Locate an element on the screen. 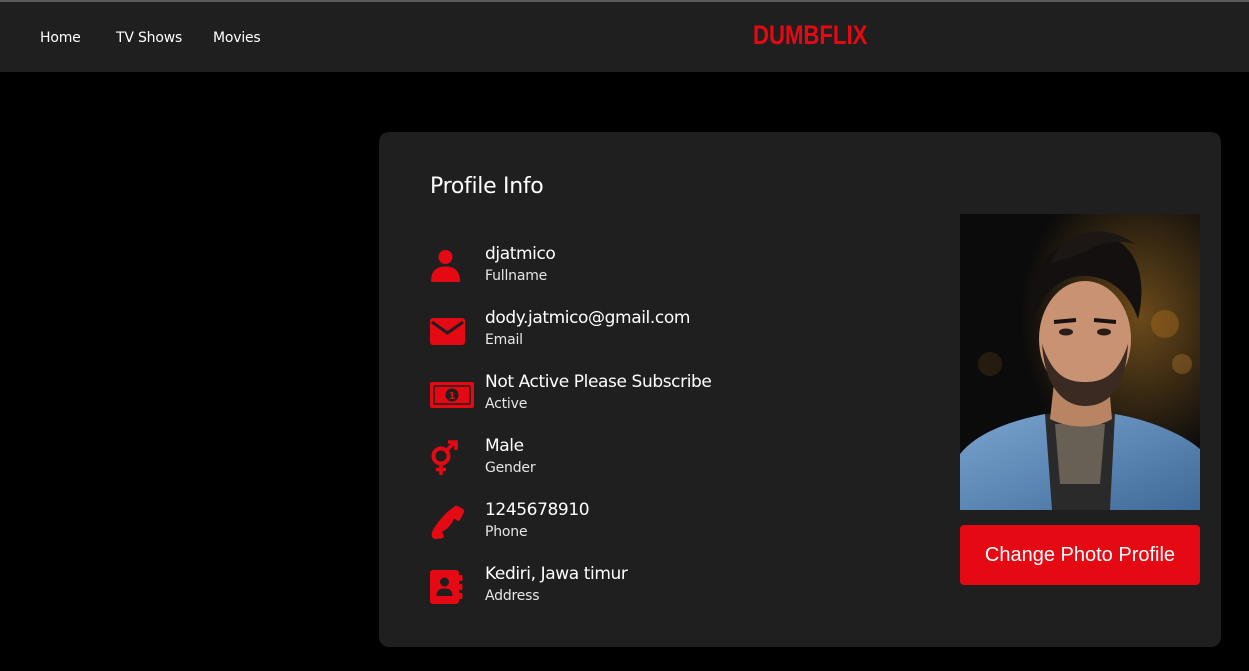  subscription-status-value: Not Active Please Subscribe is located at coordinates (598, 382).